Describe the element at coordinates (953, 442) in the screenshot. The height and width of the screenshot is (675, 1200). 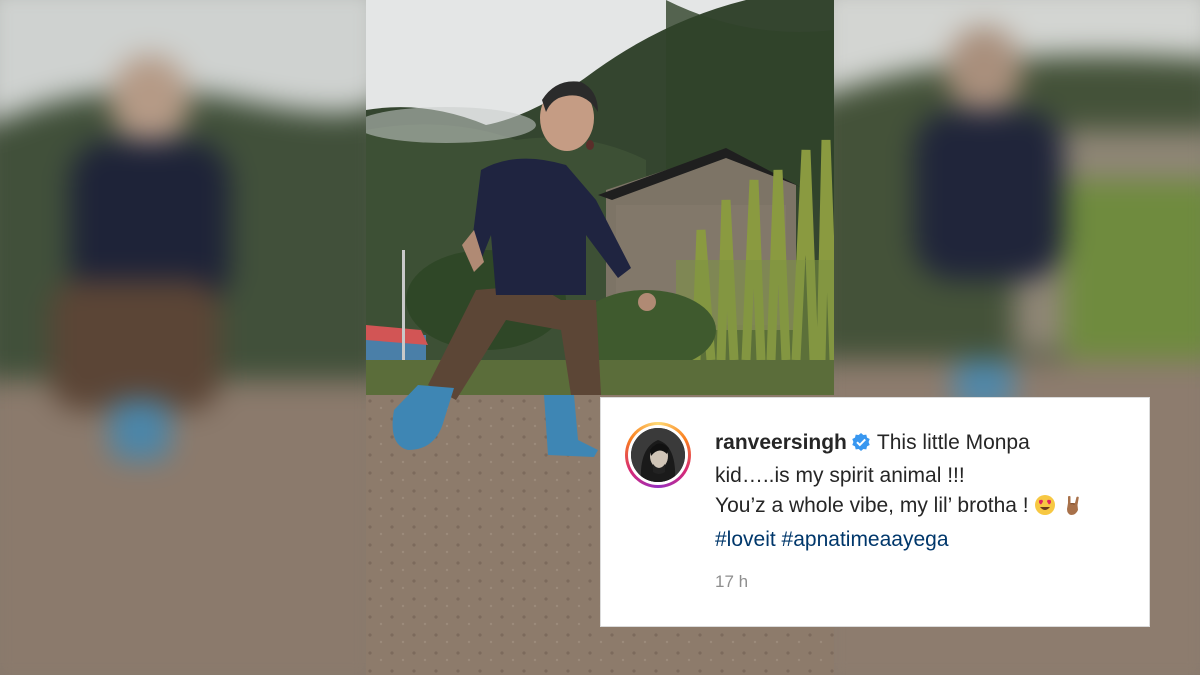
I see `caption-line-1: This little Monpa` at that location.